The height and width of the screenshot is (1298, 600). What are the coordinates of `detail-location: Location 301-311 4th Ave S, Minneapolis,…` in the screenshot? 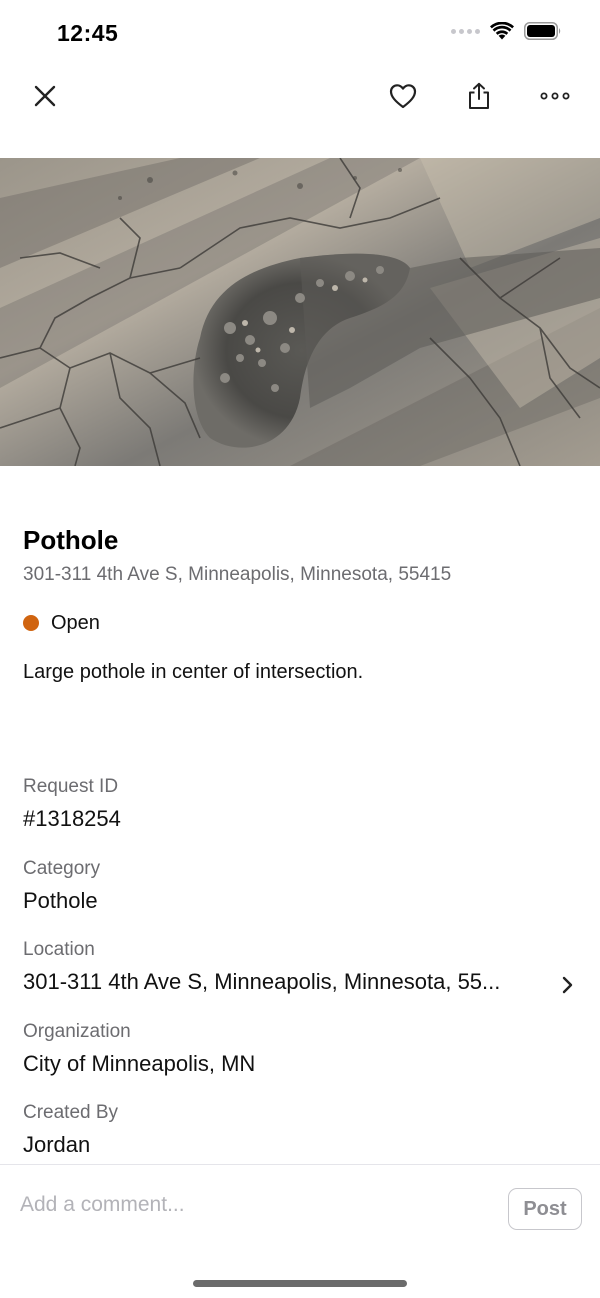 It's located at (303, 976).